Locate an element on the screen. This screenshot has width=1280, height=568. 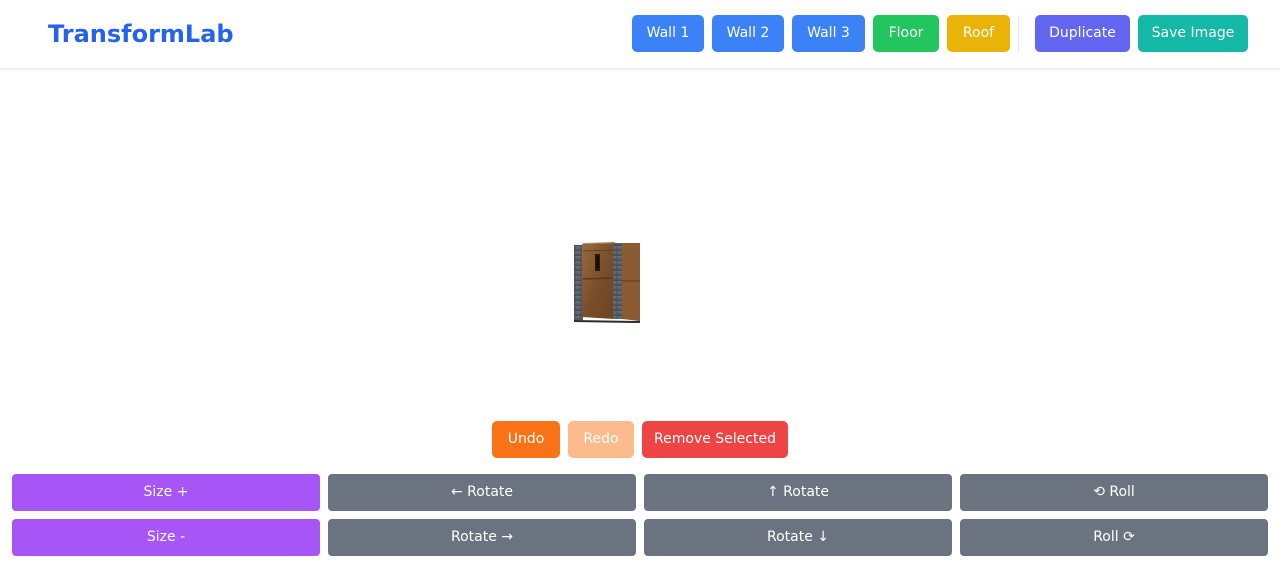
wall-model-object is located at coordinates (607, 283).